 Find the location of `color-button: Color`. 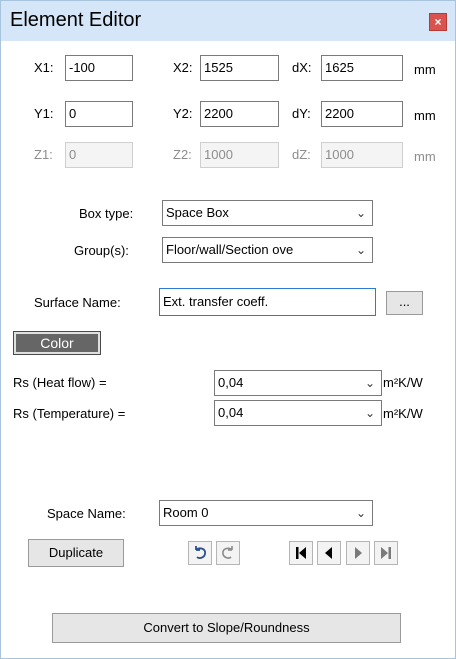

color-button: Color is located at coordinates (57, 343).